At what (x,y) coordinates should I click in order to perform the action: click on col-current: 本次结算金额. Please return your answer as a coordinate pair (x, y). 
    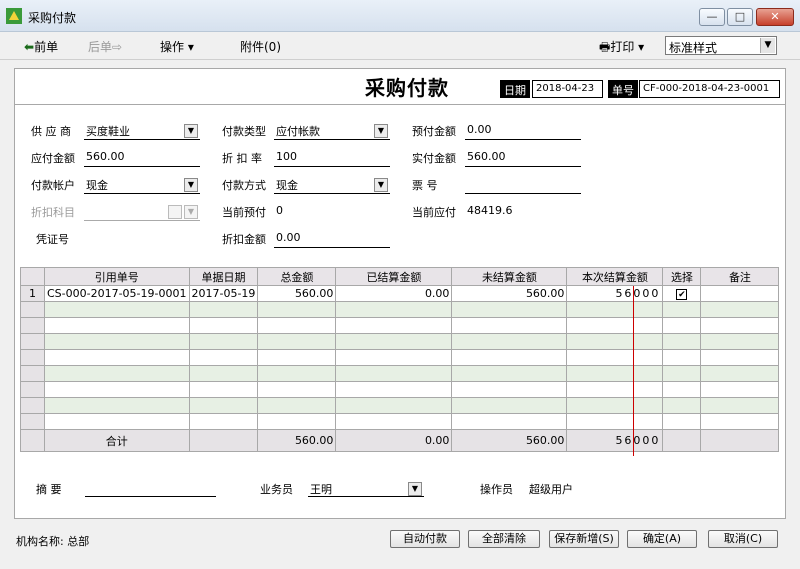
    Looking at the image, I should click on (615, 276).